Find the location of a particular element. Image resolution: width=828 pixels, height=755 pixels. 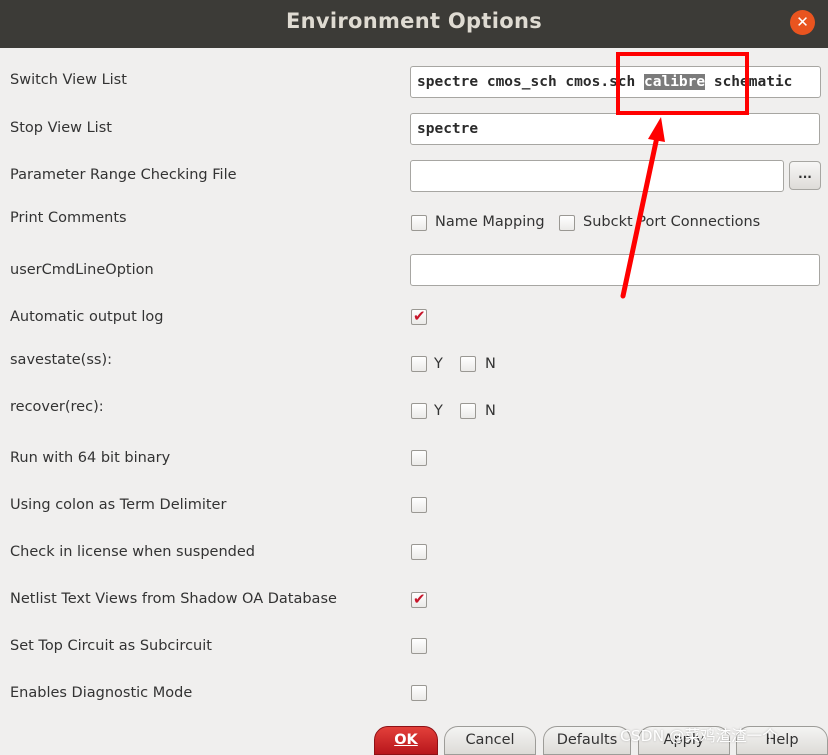

cancel-button: Cancel is located at coordinates (490, 740).